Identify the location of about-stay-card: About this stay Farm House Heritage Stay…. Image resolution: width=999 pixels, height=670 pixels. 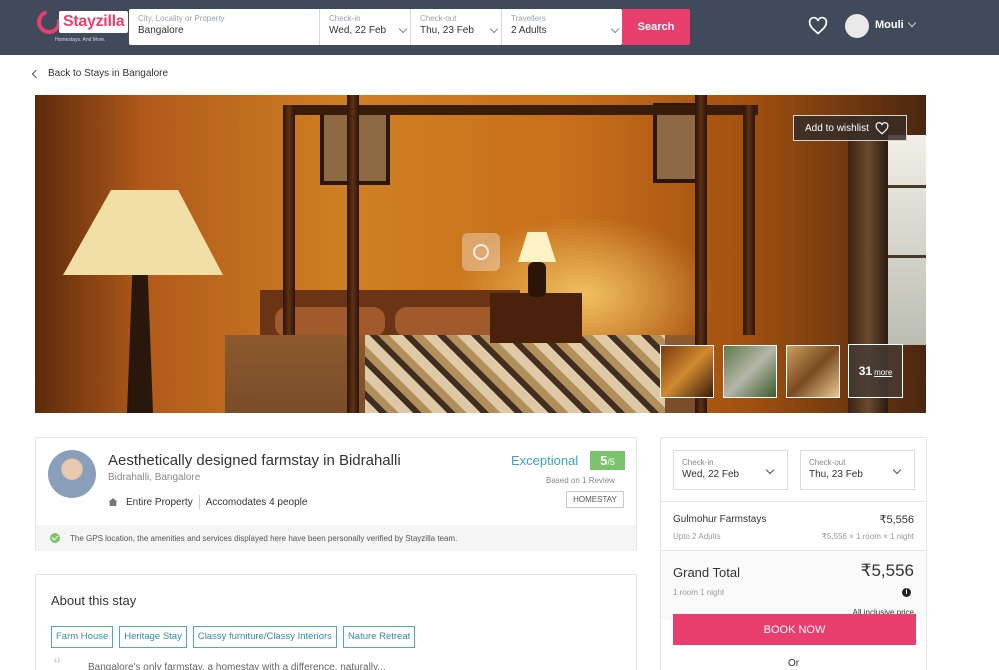
(336, 622).